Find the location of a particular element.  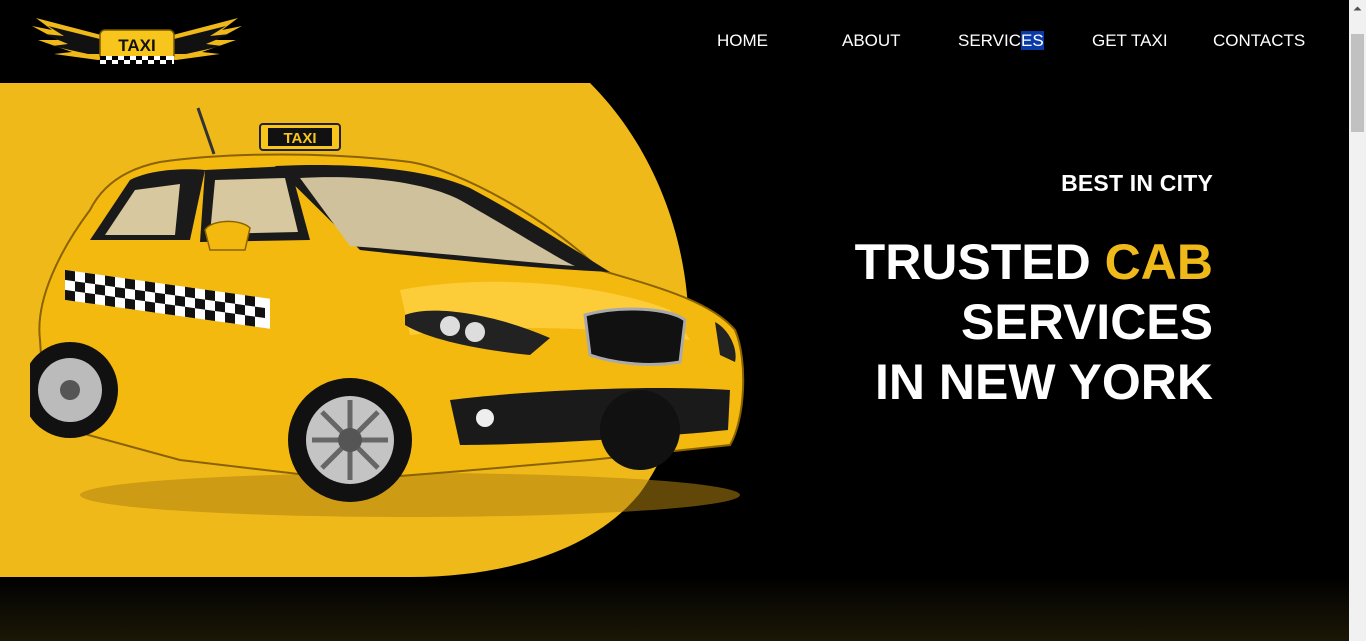

scroll-up-arrow-icon is located at coordinates (1357, 8).